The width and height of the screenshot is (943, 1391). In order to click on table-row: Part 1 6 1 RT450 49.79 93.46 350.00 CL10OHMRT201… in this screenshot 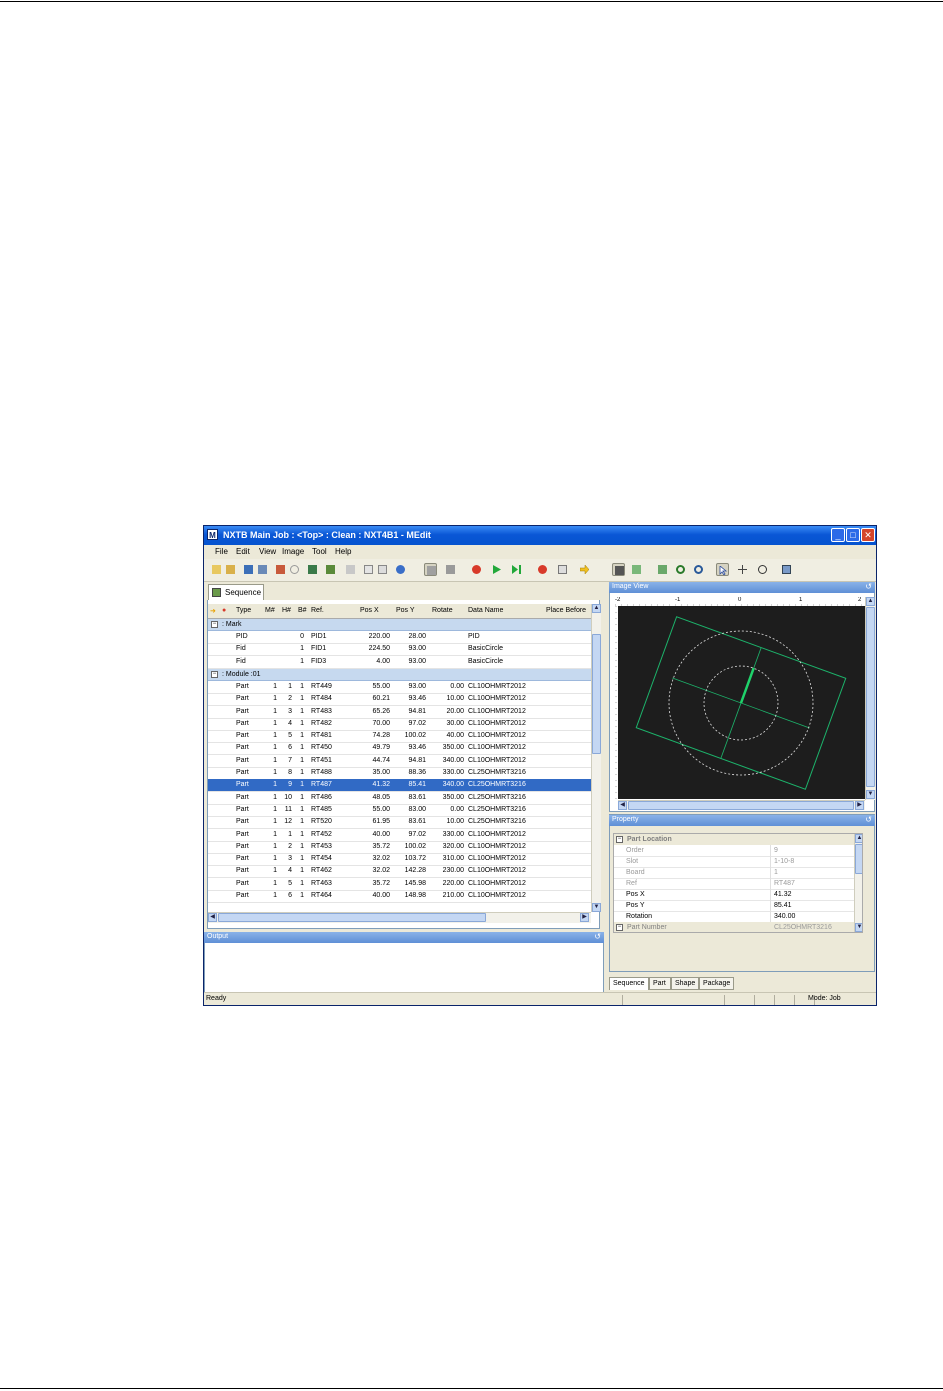, I will do `click(399, 749)`.